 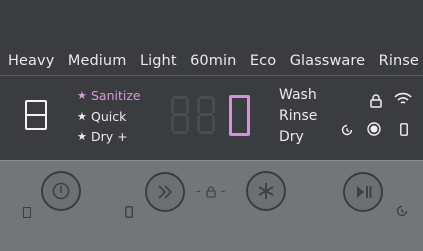 I want to click on option-list: ★ Sanitize ★ Quick ★ Dry +, so click(x=109, y=117).